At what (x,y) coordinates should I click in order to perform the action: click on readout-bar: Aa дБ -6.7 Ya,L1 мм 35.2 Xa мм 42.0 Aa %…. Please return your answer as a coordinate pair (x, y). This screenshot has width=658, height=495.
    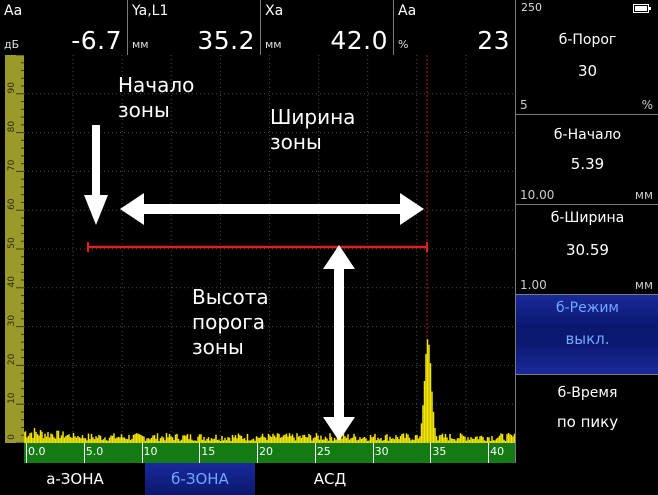
    Looking at the image, I should click on (257, 28).